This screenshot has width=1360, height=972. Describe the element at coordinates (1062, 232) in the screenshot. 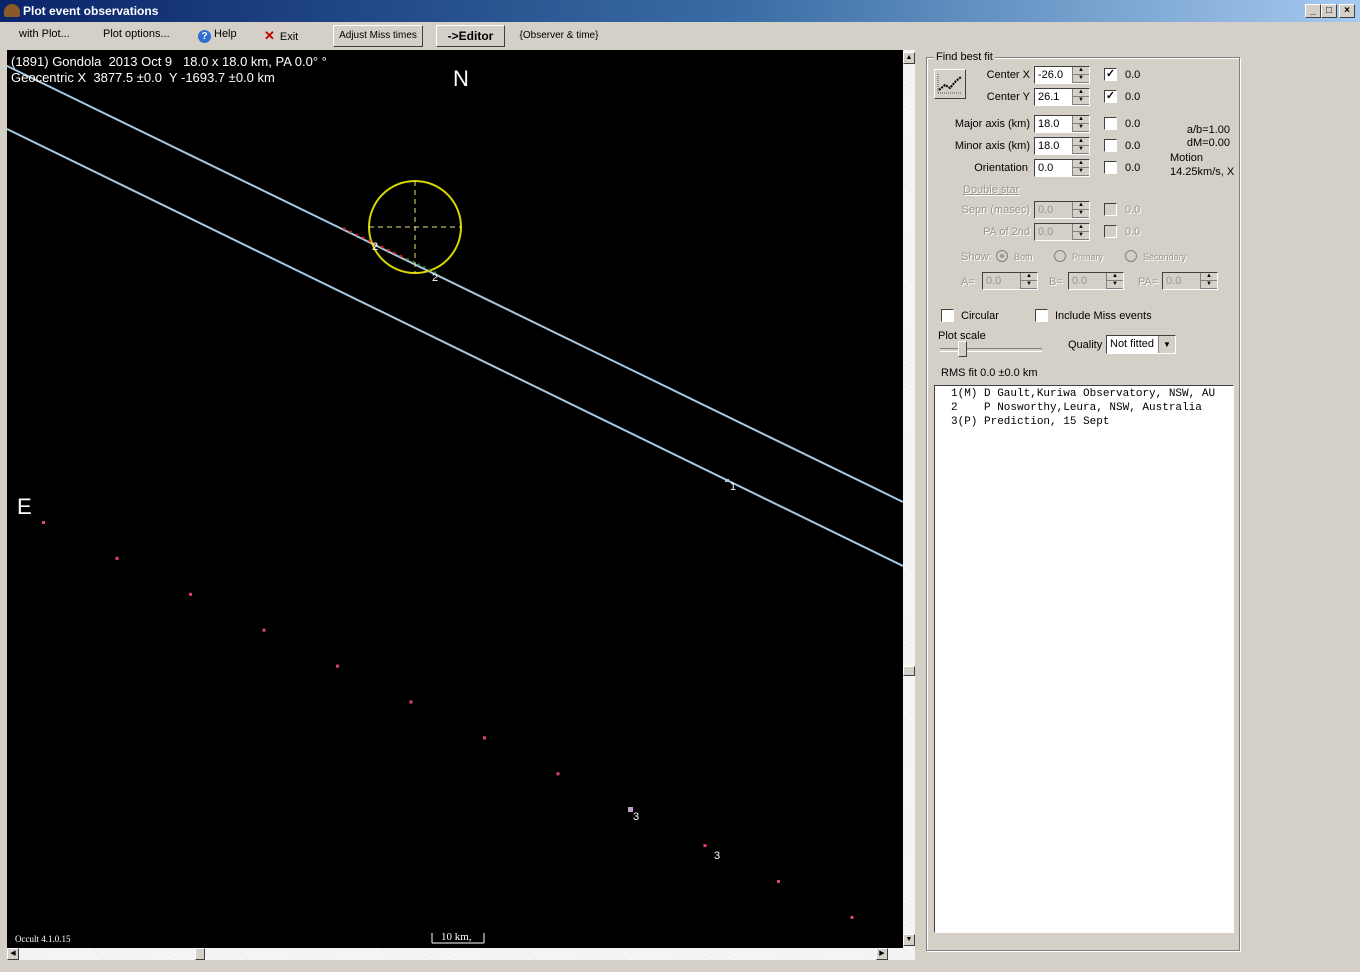

I see `pa2-input: 0.0 ▲ ▼` at that location.